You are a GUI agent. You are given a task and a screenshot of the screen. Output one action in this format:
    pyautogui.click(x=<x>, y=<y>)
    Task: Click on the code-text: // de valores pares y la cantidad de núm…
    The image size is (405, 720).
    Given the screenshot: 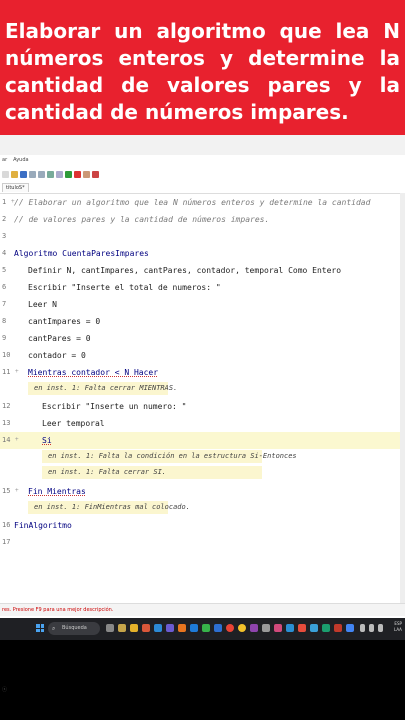 What is the action you would take?
    pyautogui.click(x=142, y=219)
    